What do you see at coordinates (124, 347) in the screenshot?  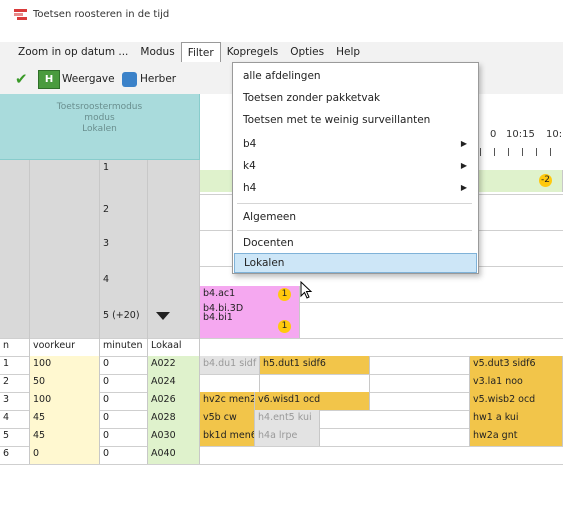 I see `col-minuten: minuten` at bounding box center [124, 347].